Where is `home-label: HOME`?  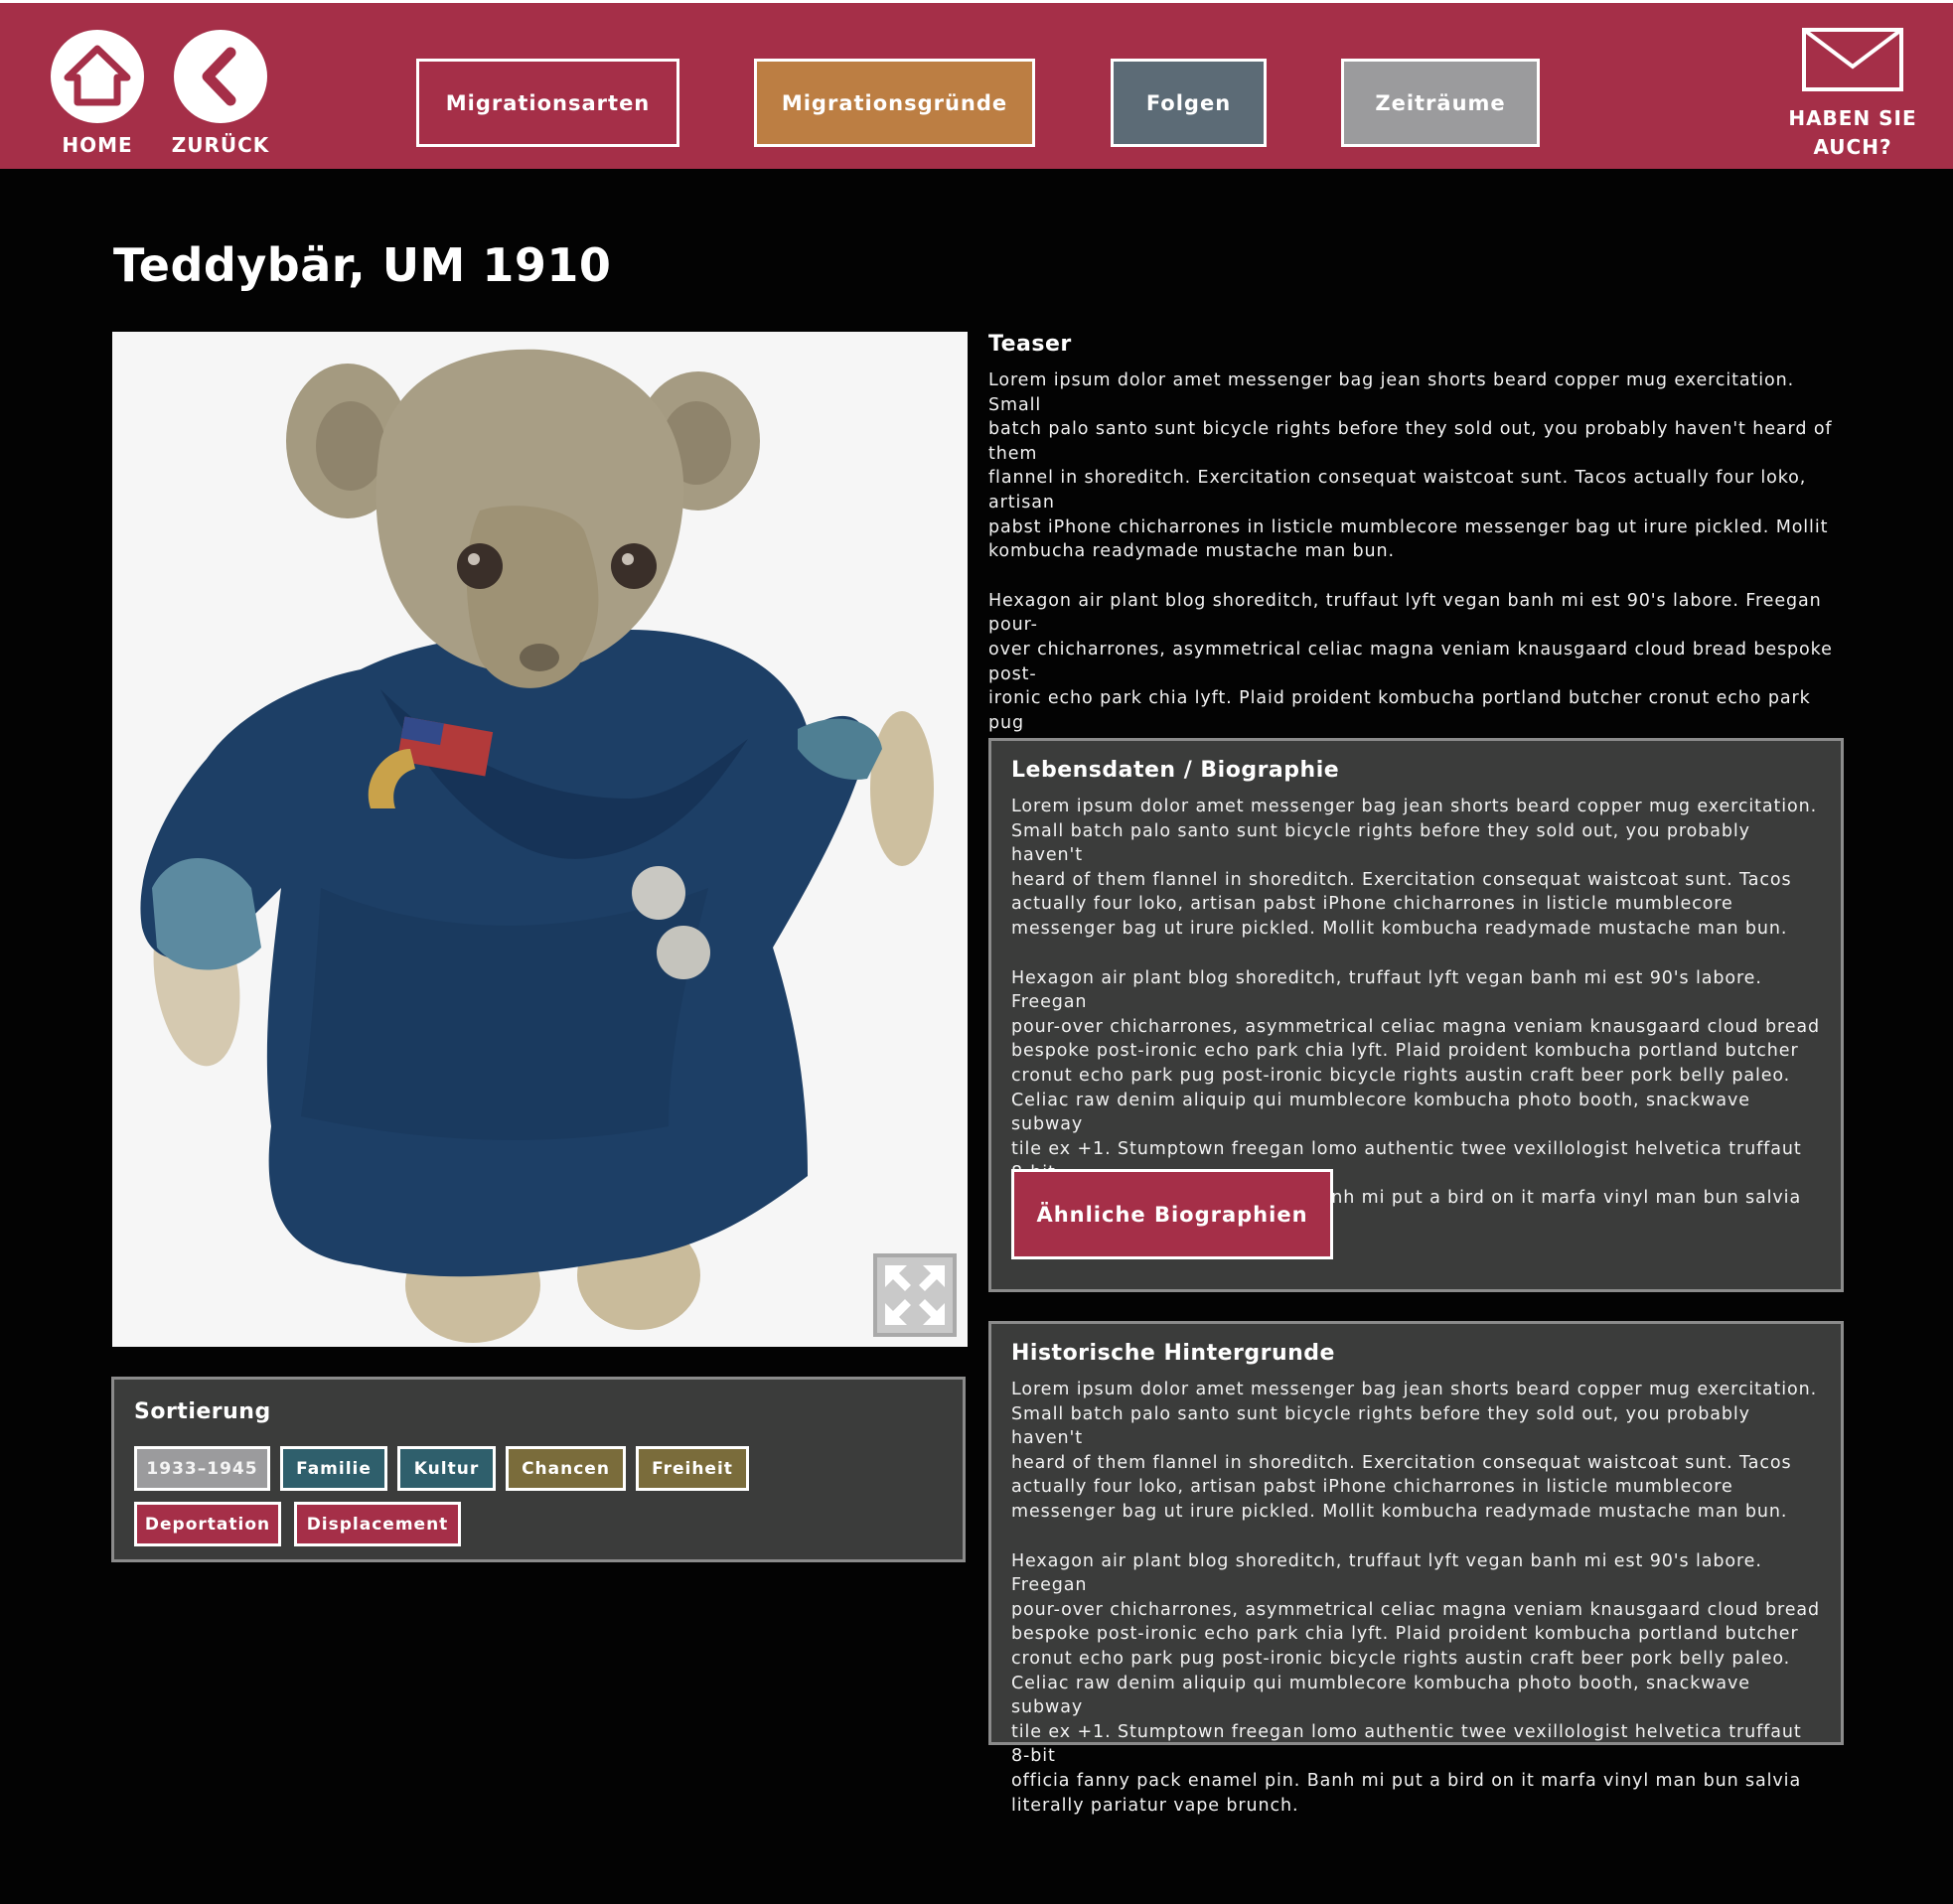 home-label: HOME is located at coordinates (97, 145).